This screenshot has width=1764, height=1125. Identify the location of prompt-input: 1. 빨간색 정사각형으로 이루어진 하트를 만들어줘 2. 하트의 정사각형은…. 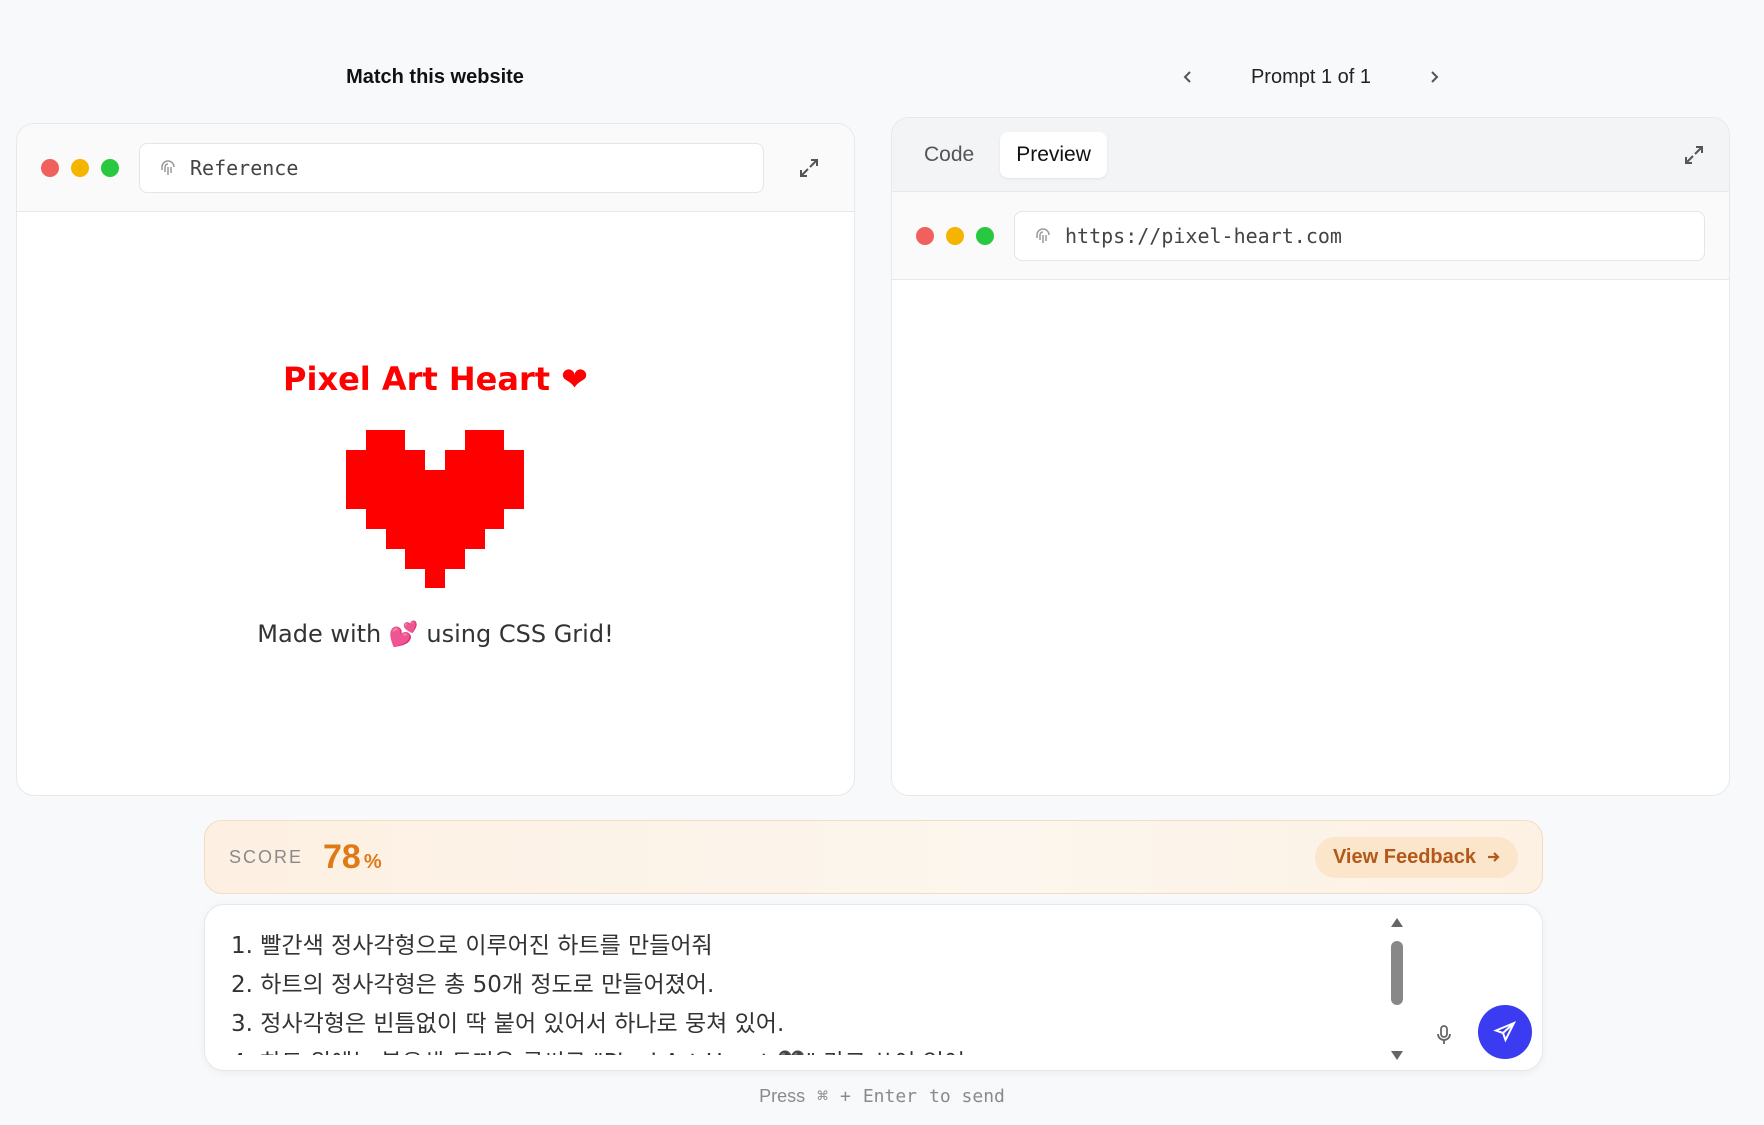
(873, 987).